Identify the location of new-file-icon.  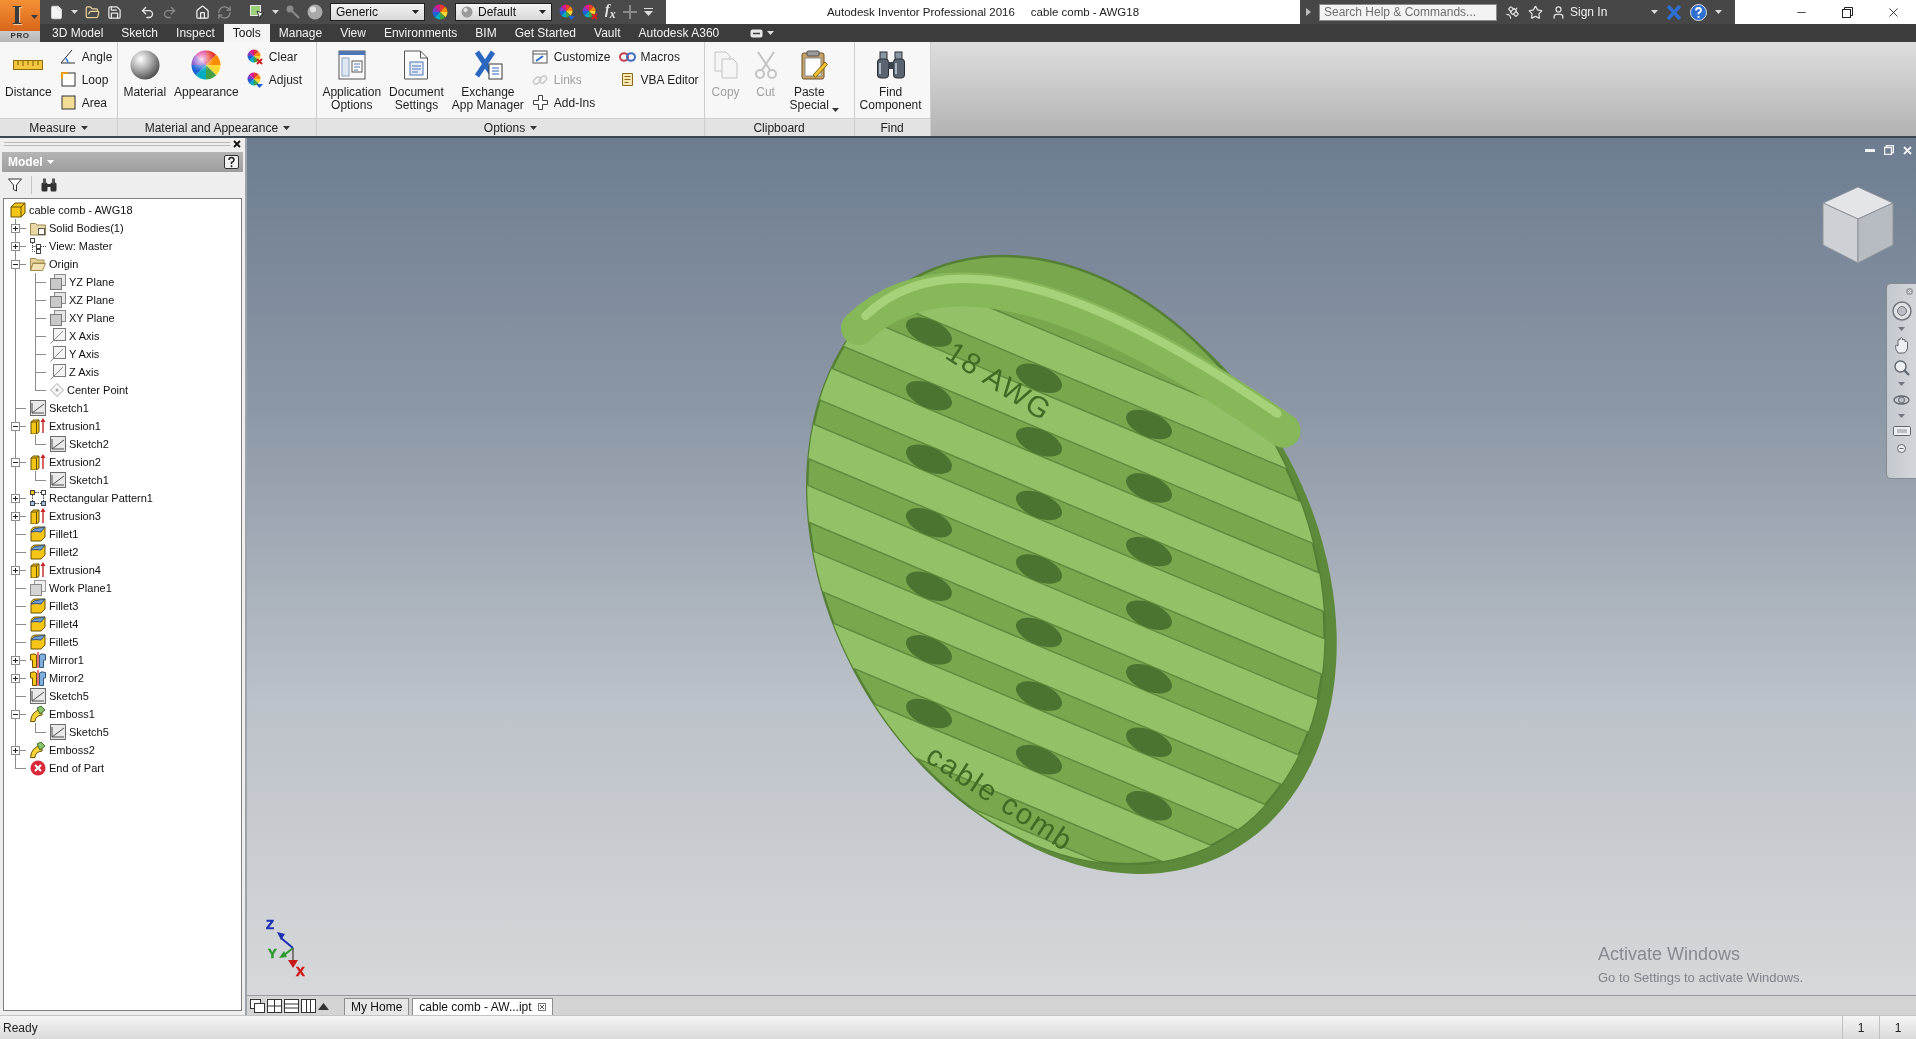
(56, 12).